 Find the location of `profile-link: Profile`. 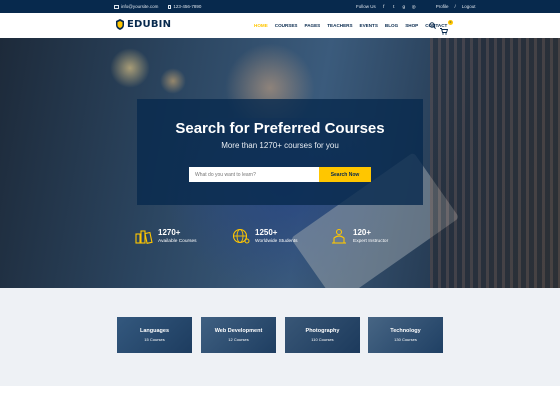

profile-link: Profile is located at coordinates (442, 6).